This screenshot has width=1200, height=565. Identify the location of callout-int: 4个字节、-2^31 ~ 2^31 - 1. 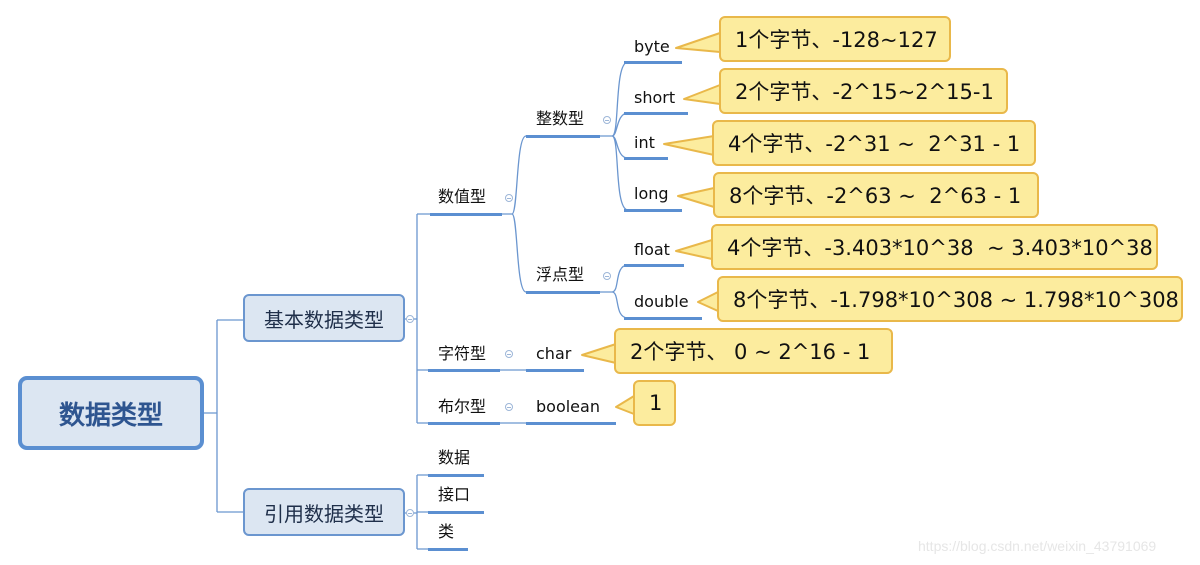
(874, 143).